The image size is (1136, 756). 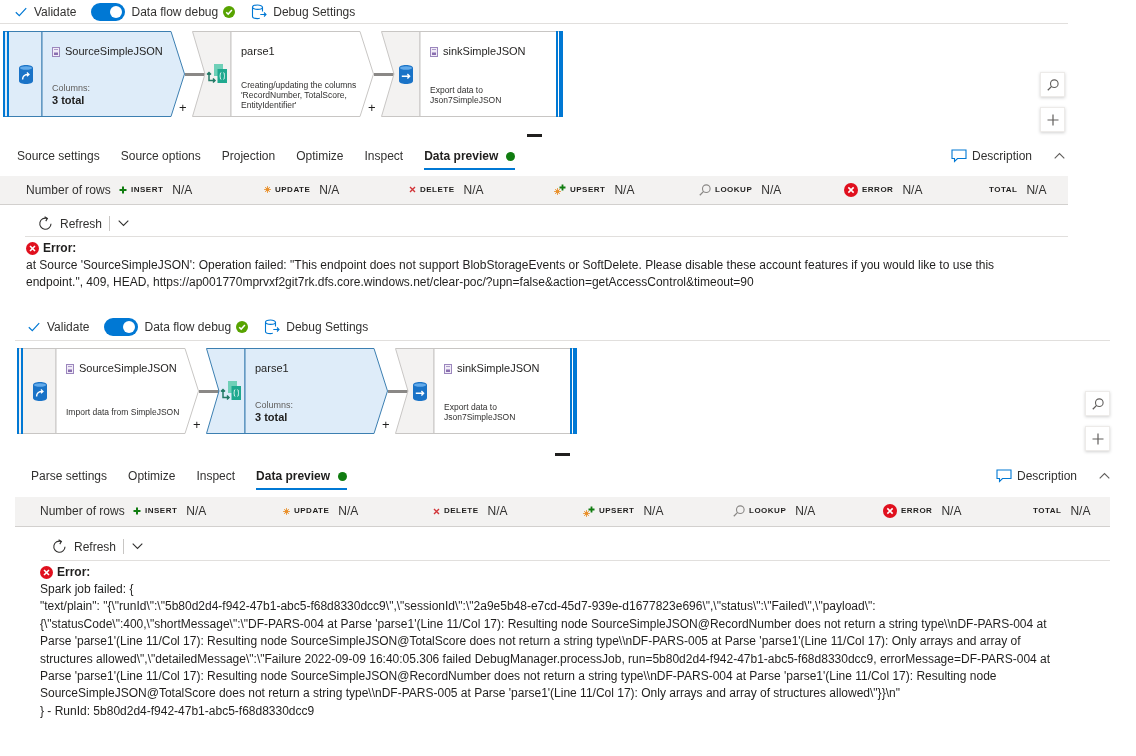 I want to click on error-message: at Source 'SourceSimpleJSON': Operation failed: "This endpoint does not support BlobStorageEvents or SoftDelete. Please disable these account features if you would like to use this endpoint.", 409, HEAD, https://ap001770mprvxf2git7rk.dfs.core.windows.net/clear-poc/?upn=false&action=getAccessControl&timeout=90, so click(x=510, y=273).